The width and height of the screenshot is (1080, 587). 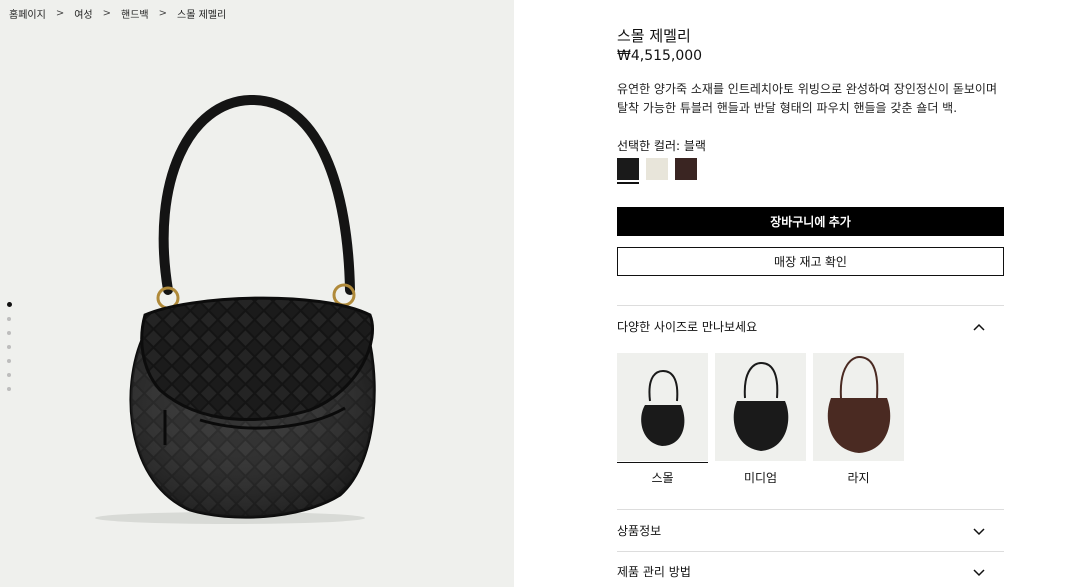 What do you see at coordinates (660, 56) in the screenshot?
I see `product-price: ₩4,515,000` at bounding box center [660, 56].